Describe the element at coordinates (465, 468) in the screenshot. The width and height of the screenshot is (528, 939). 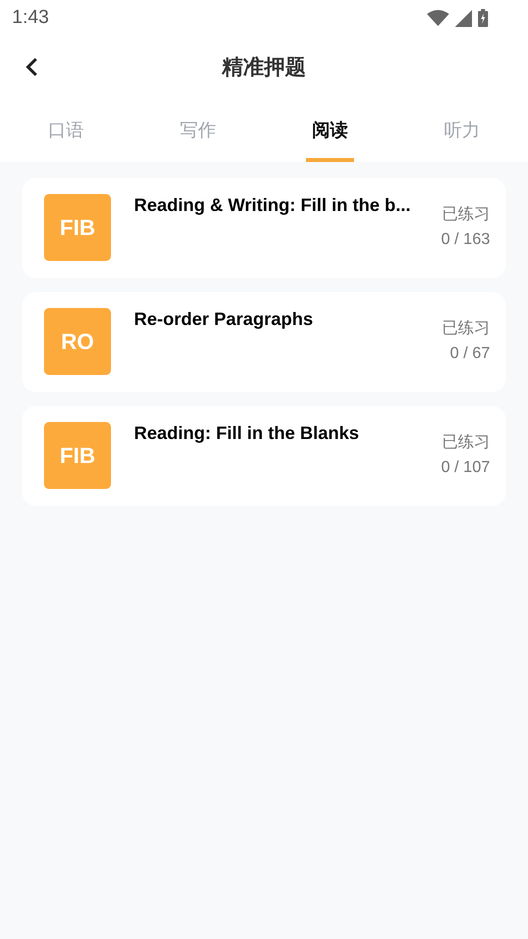
I see `progress-count: 0 / 107` at that location.